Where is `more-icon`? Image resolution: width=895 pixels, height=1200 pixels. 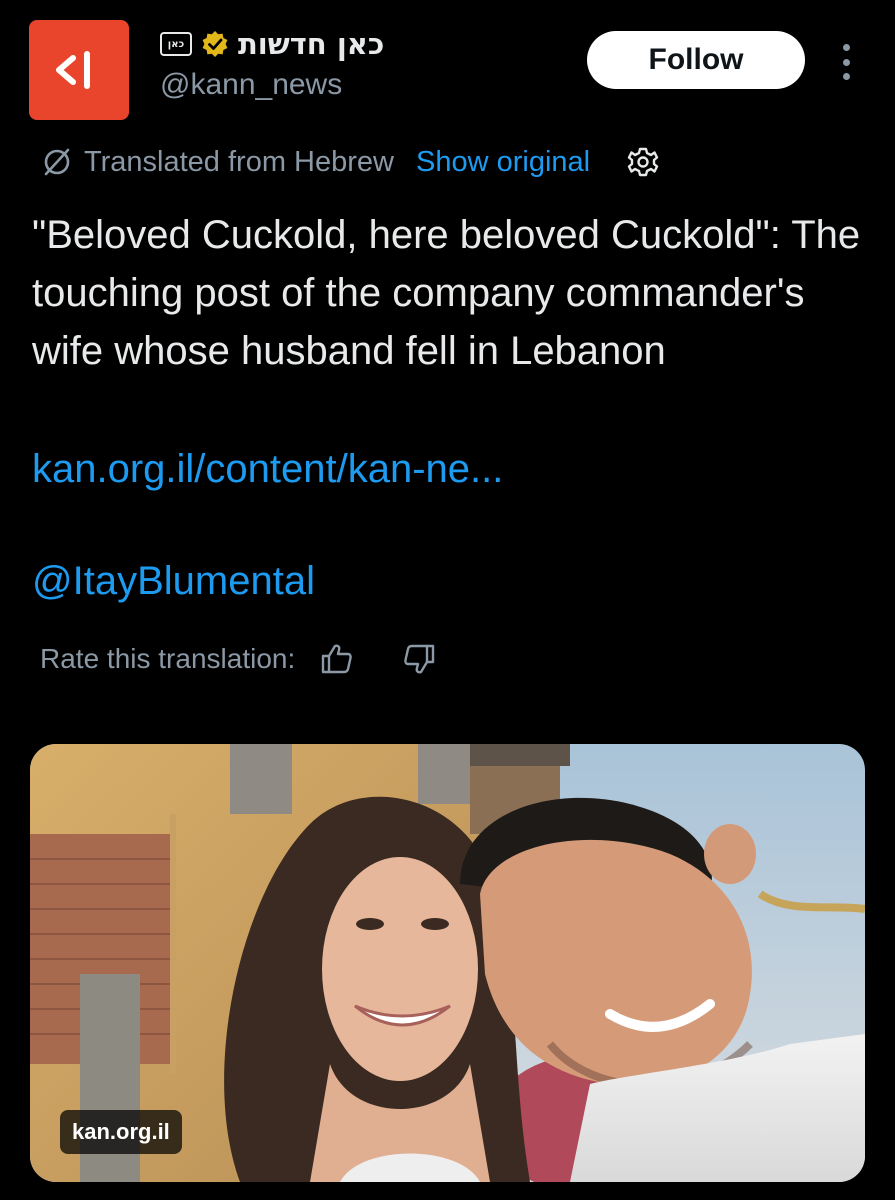
more-icon is located at coordinates (846, 62).